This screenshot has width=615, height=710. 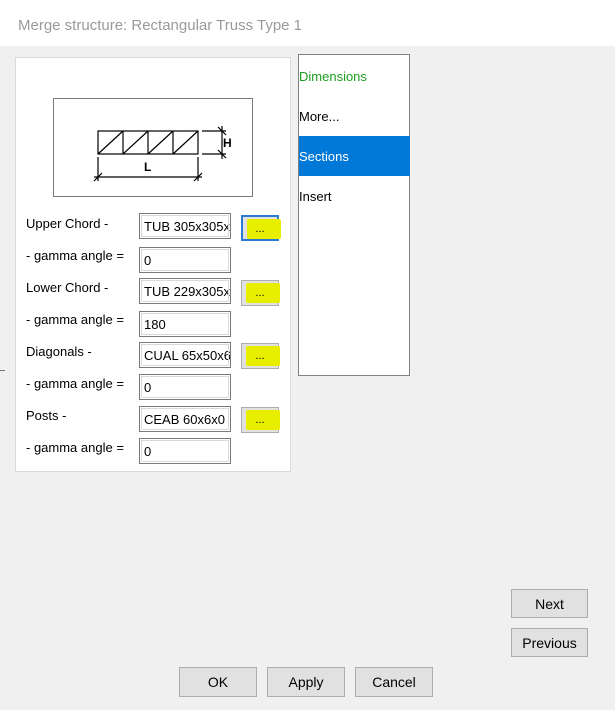 What do you see at coordinates (549, 642) in the screenshot?
I see `previous-button: Previous` at bounding box center [549, 642].